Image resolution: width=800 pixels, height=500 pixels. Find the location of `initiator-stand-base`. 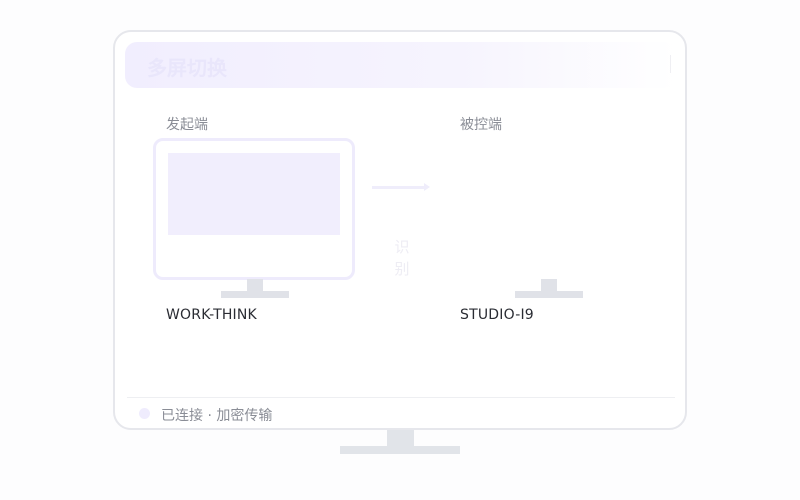

initiator-stand-base is located at coordinates (255, 294).